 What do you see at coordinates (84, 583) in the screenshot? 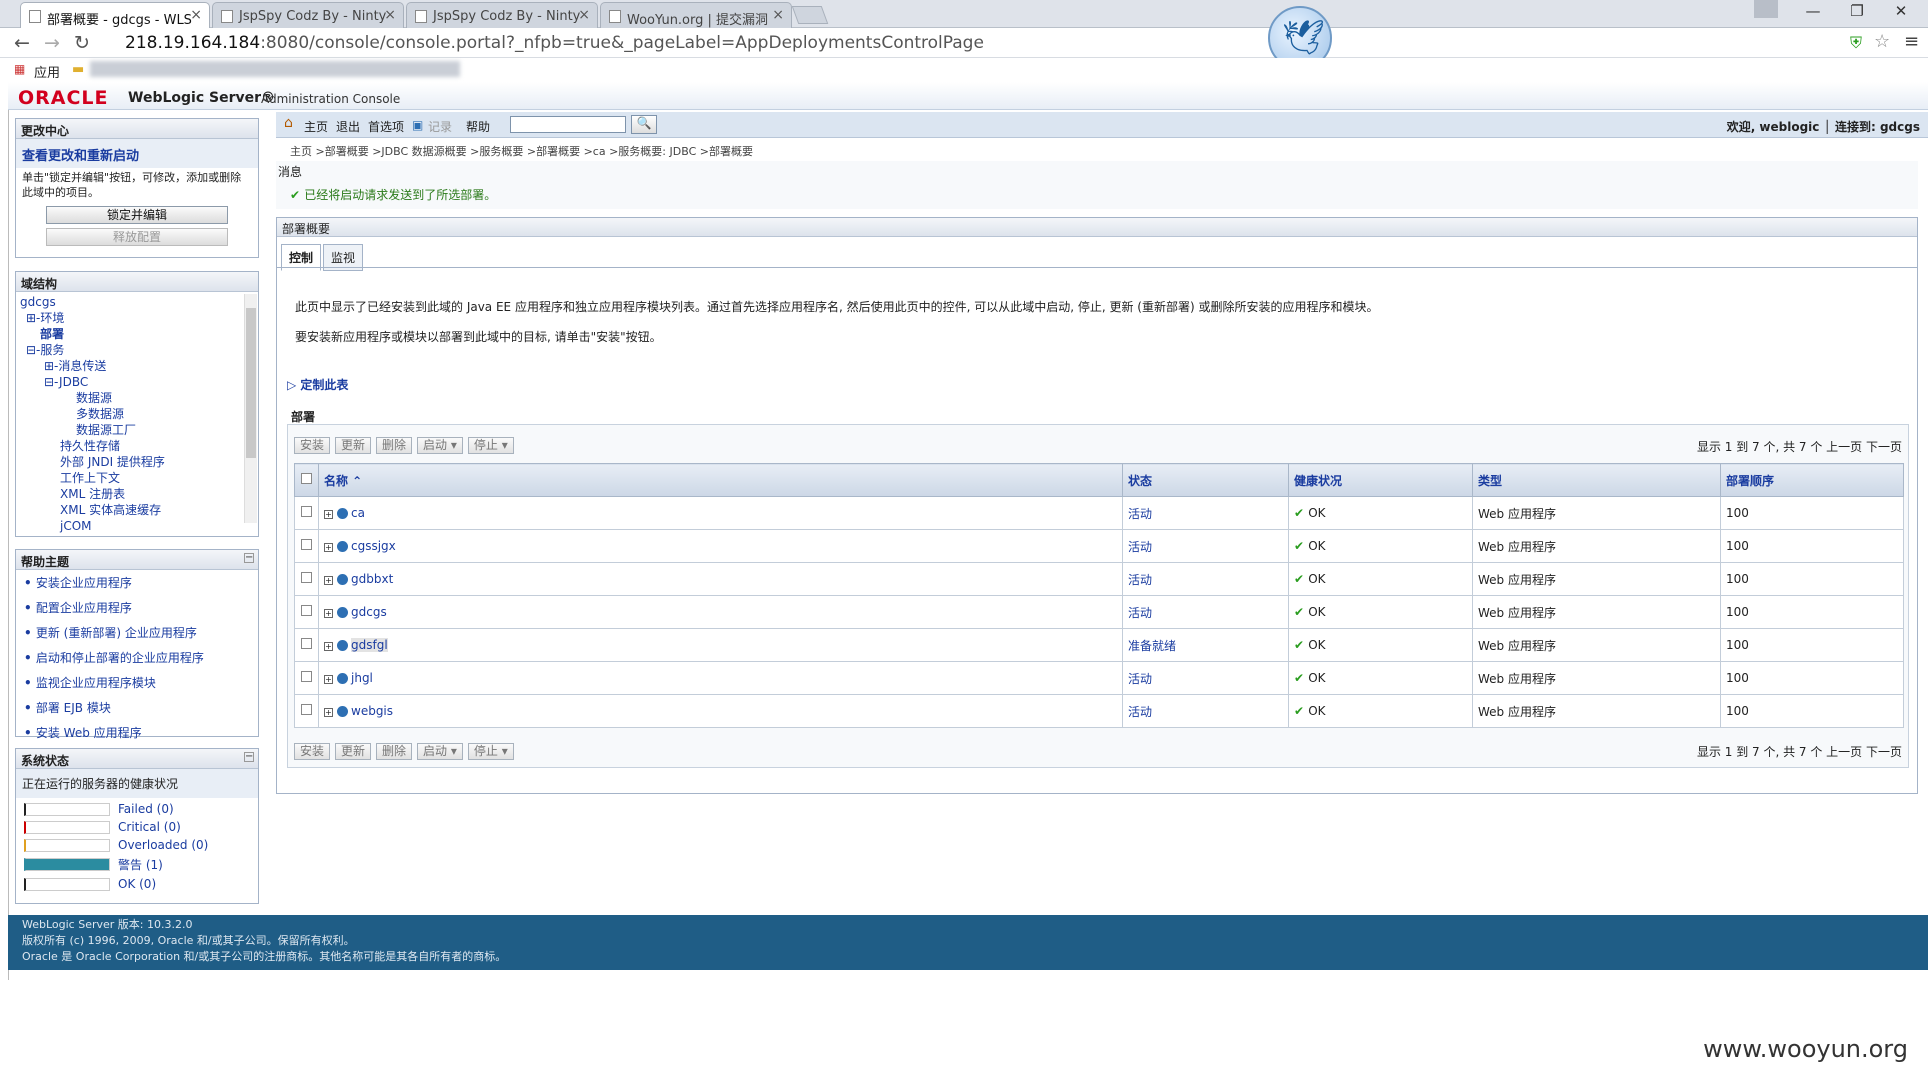
I see `help-link: 安装企业应用程序` at bounding box center [84, 583].